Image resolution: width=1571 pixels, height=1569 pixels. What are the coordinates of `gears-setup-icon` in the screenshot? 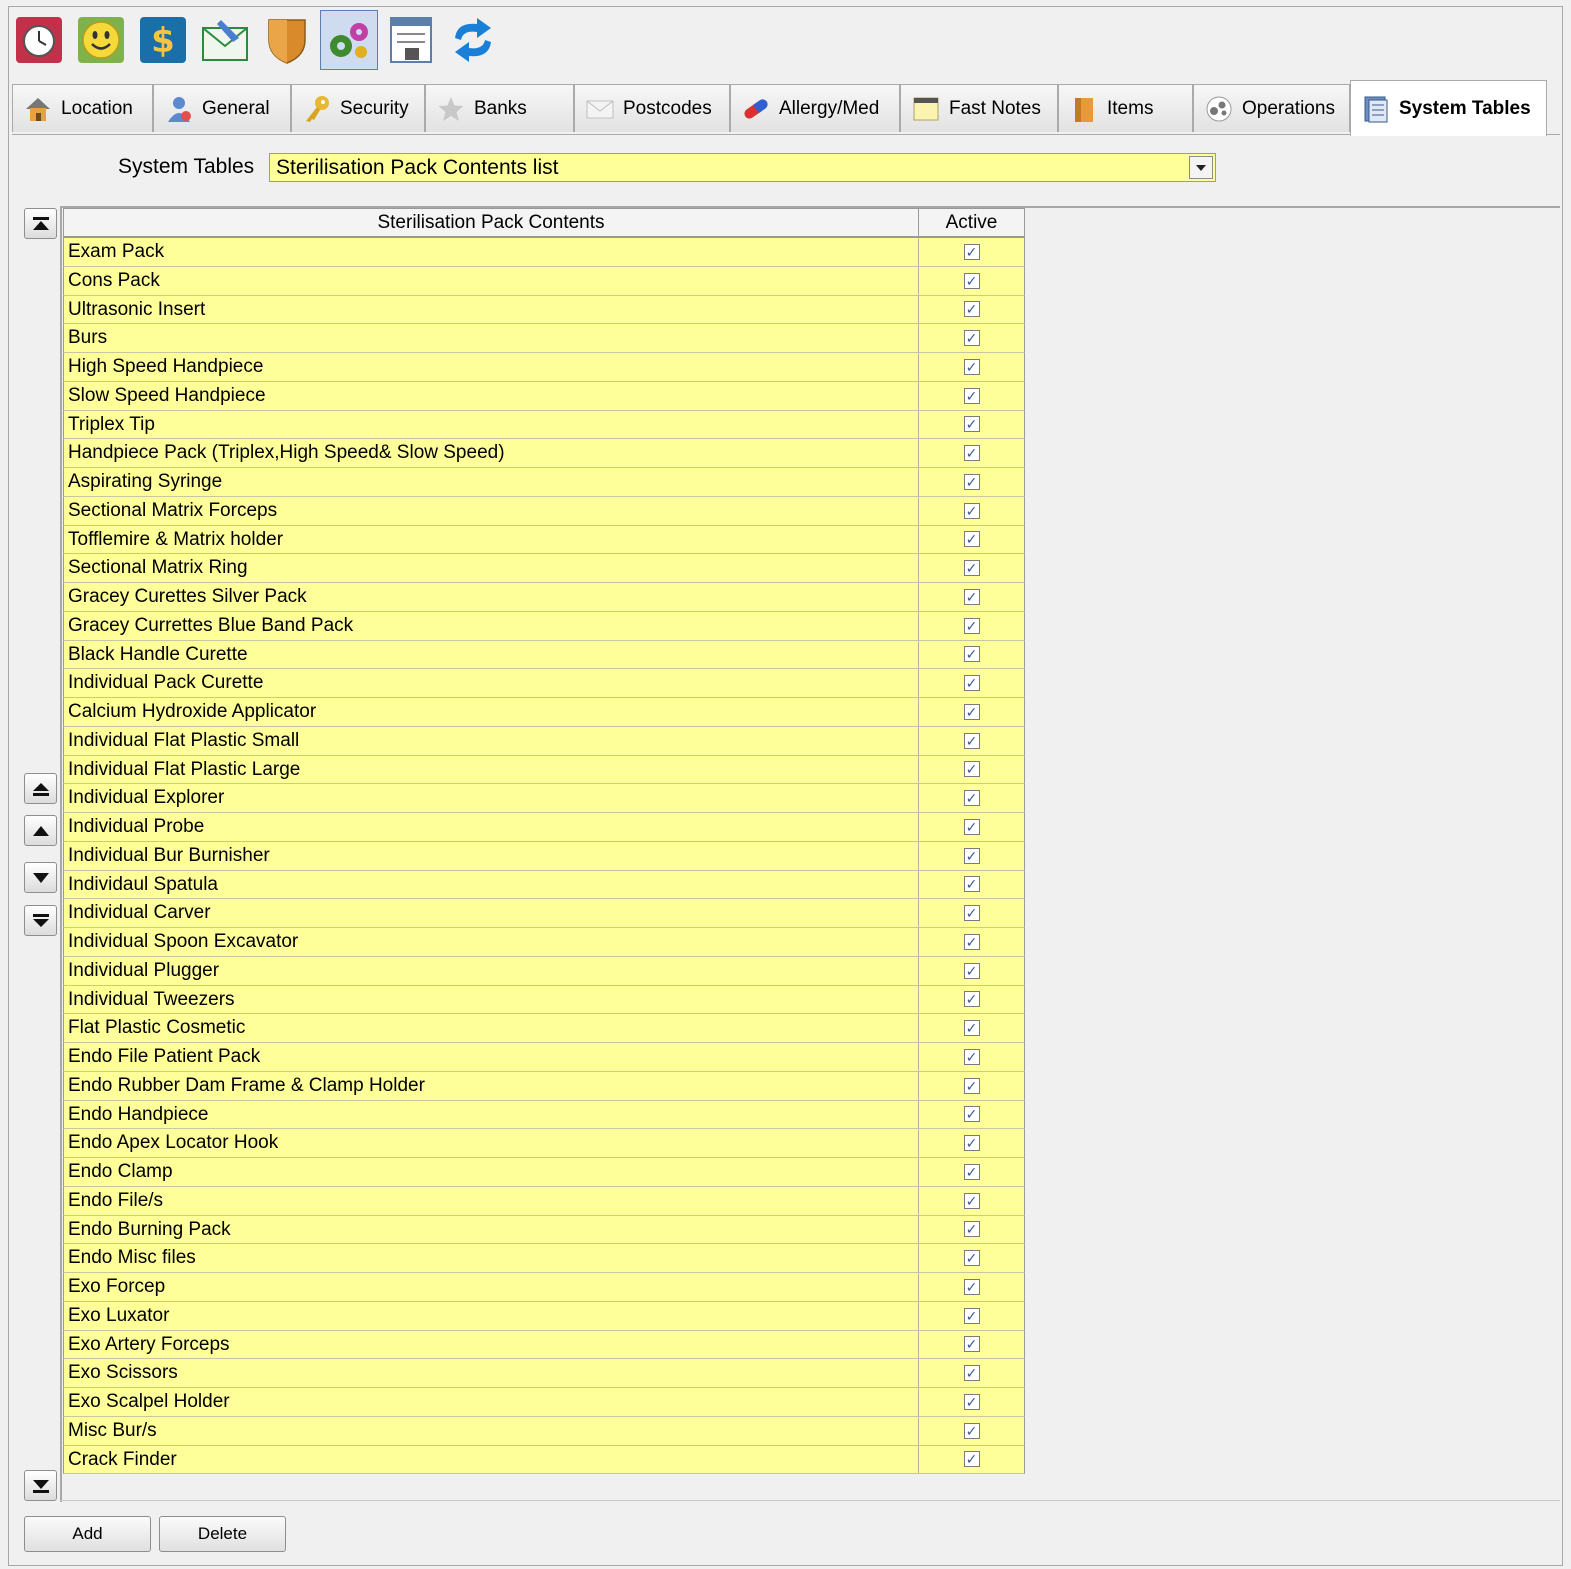 It's located at (349, 40).